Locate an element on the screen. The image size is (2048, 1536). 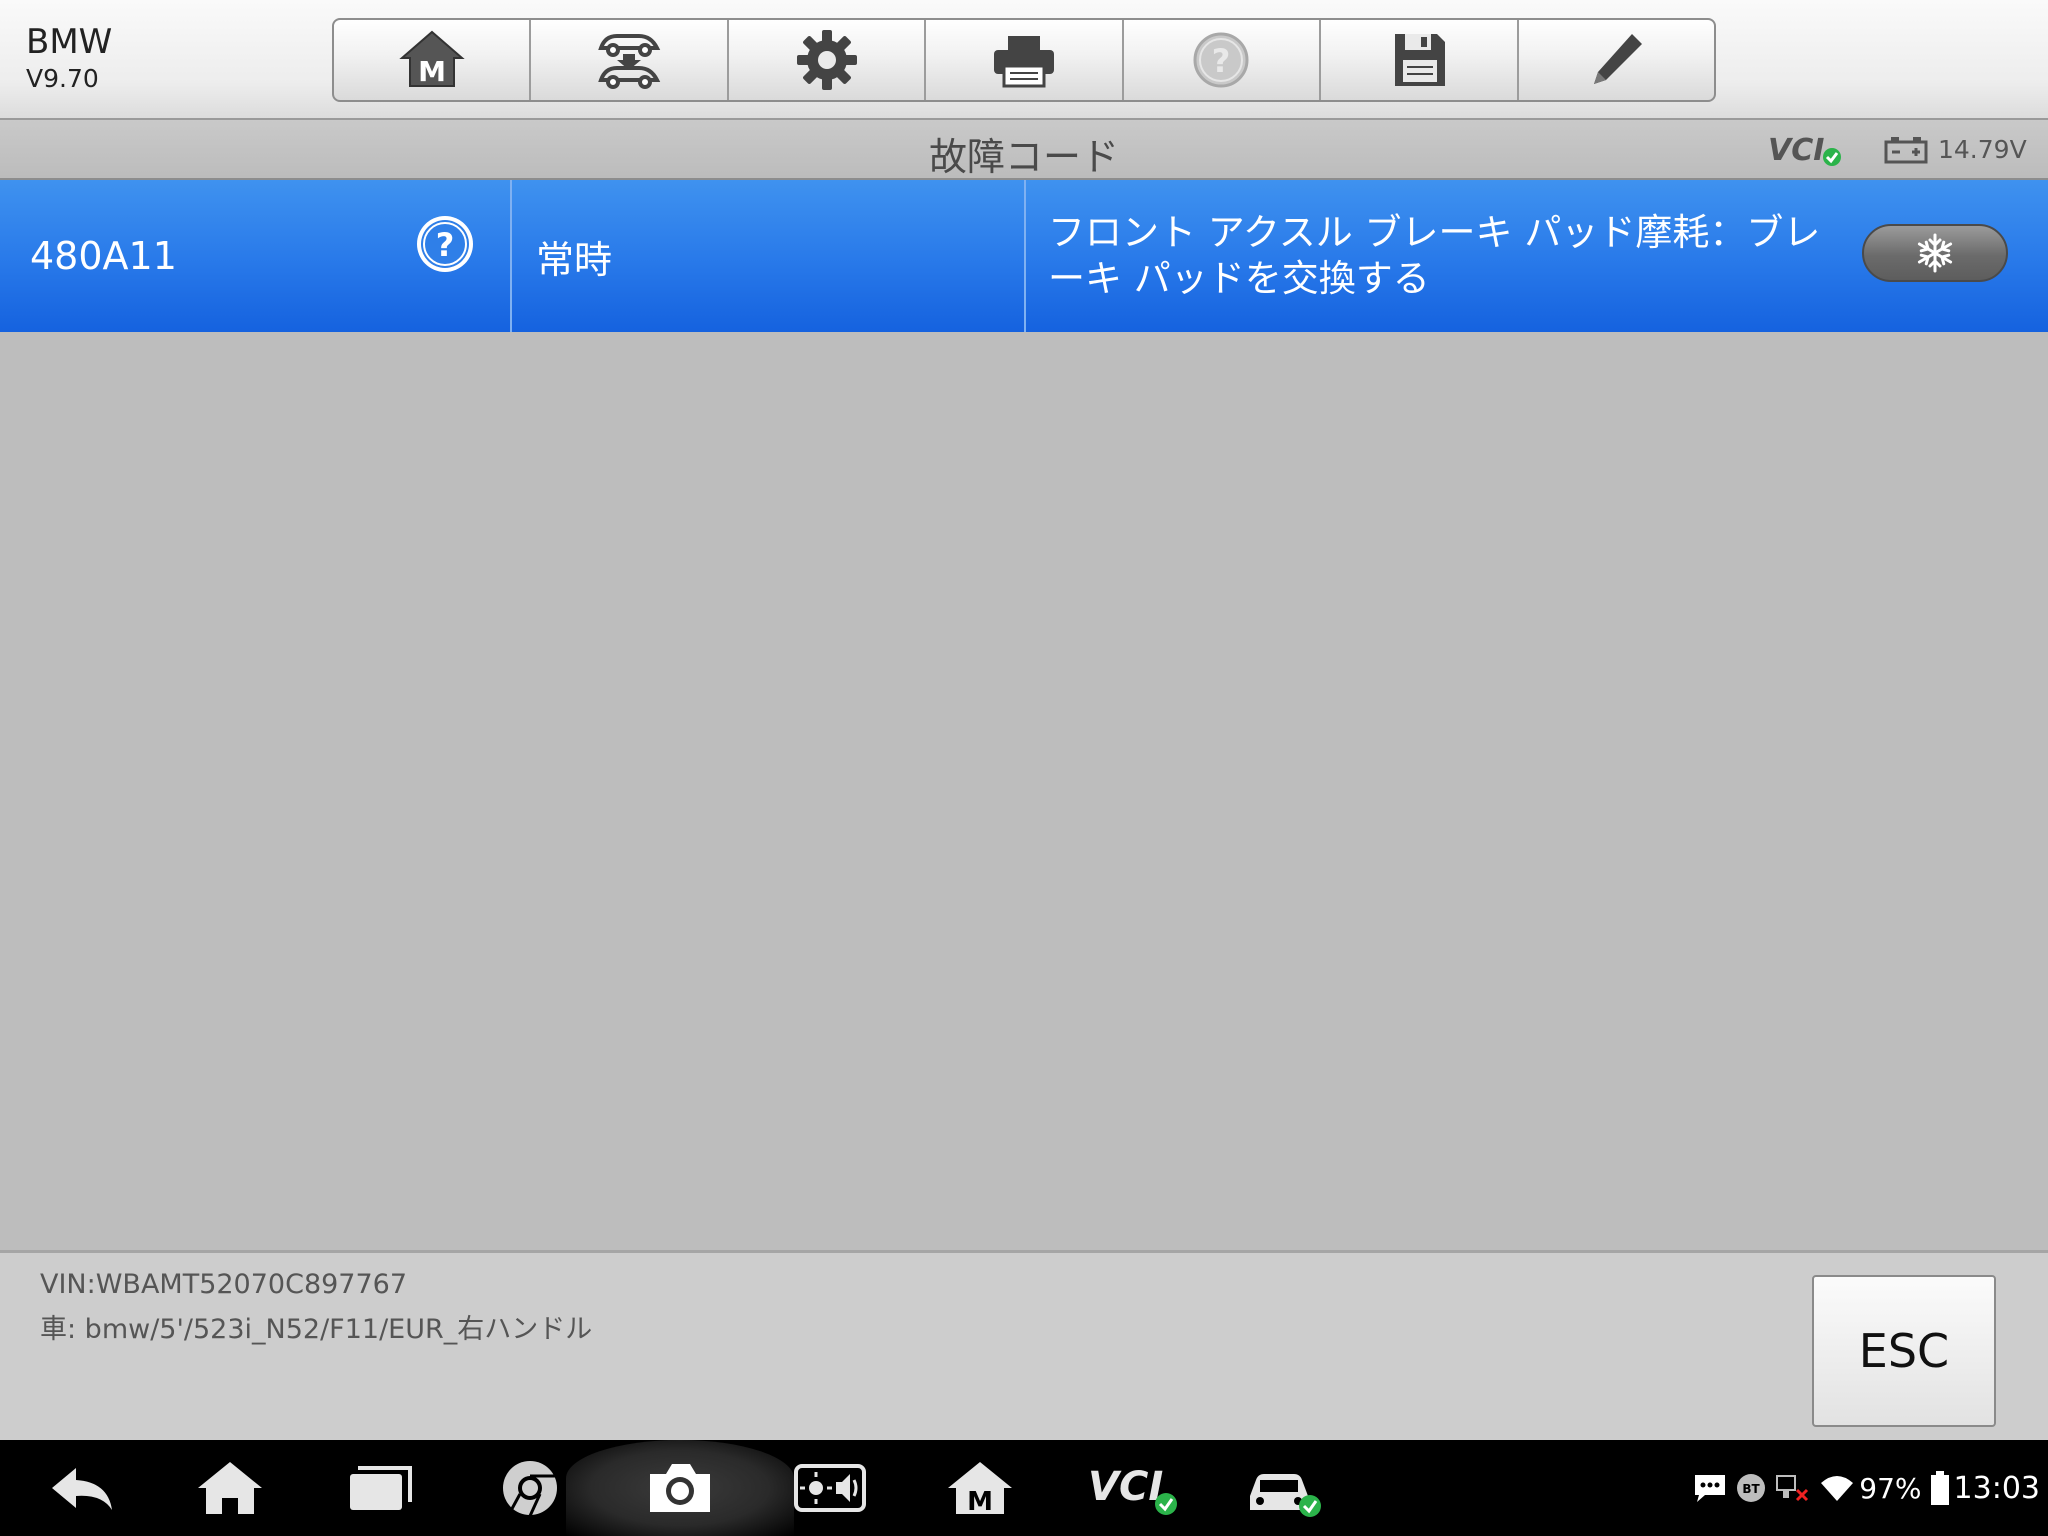
toolbar-print-button is located at coordinates (1025, 60).